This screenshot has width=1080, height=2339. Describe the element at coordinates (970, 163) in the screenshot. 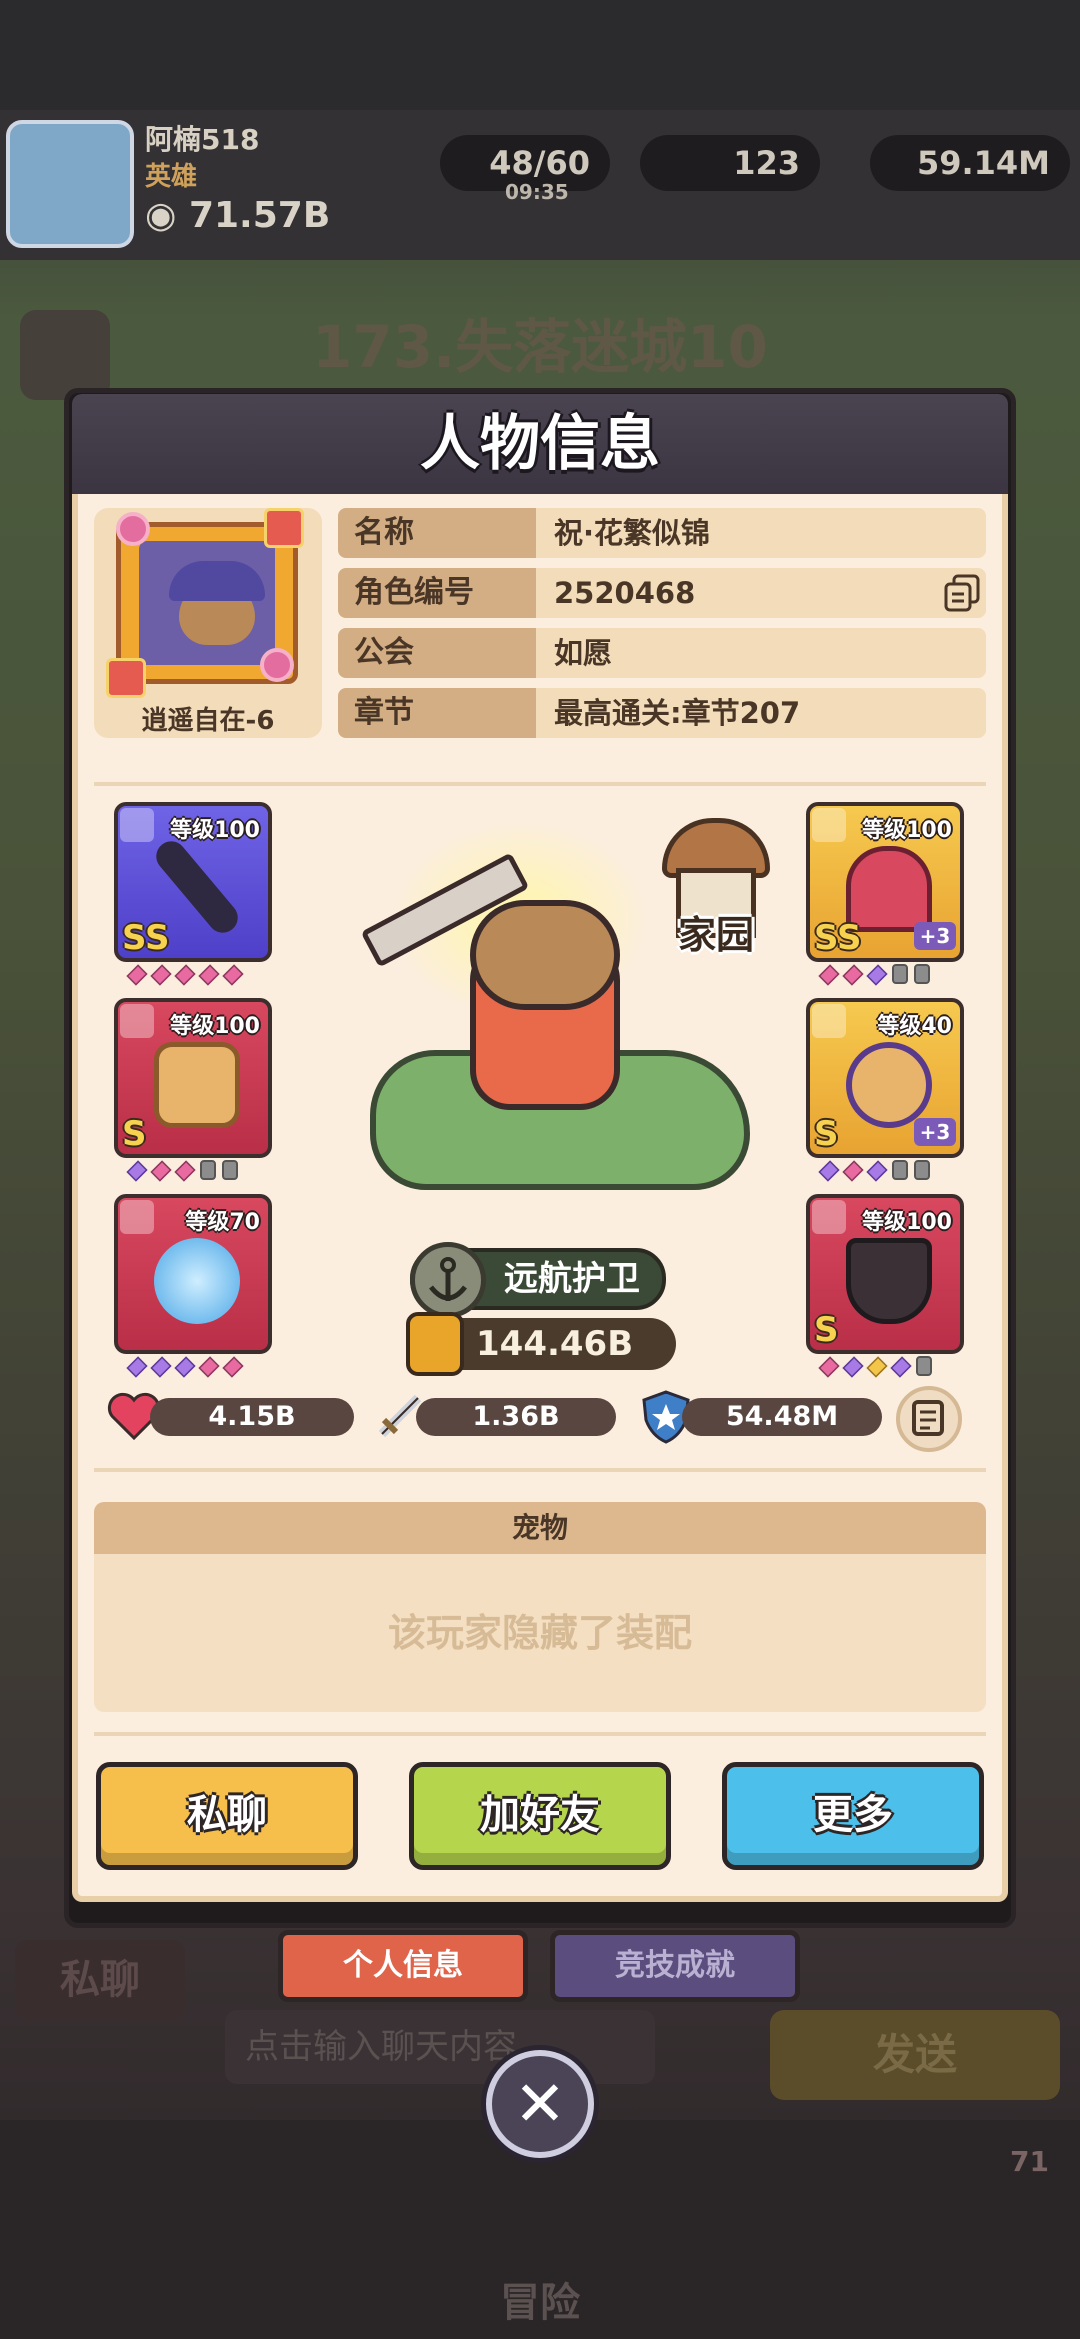

I see `gold-counter: 59.14M` at that location.